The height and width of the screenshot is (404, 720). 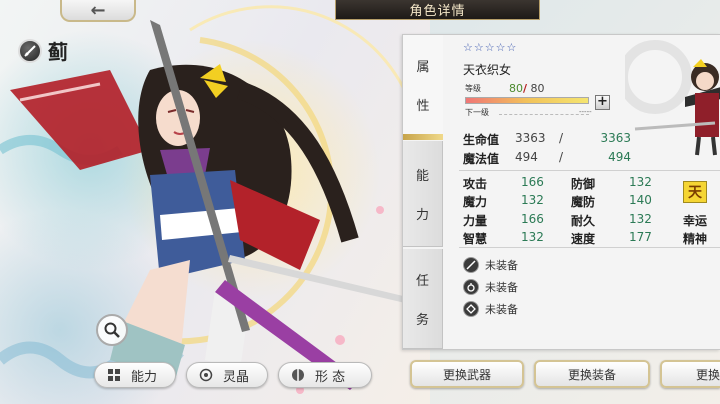 I want to click on equip-slot-weapon: 未装备, so click(x=490, y=265).